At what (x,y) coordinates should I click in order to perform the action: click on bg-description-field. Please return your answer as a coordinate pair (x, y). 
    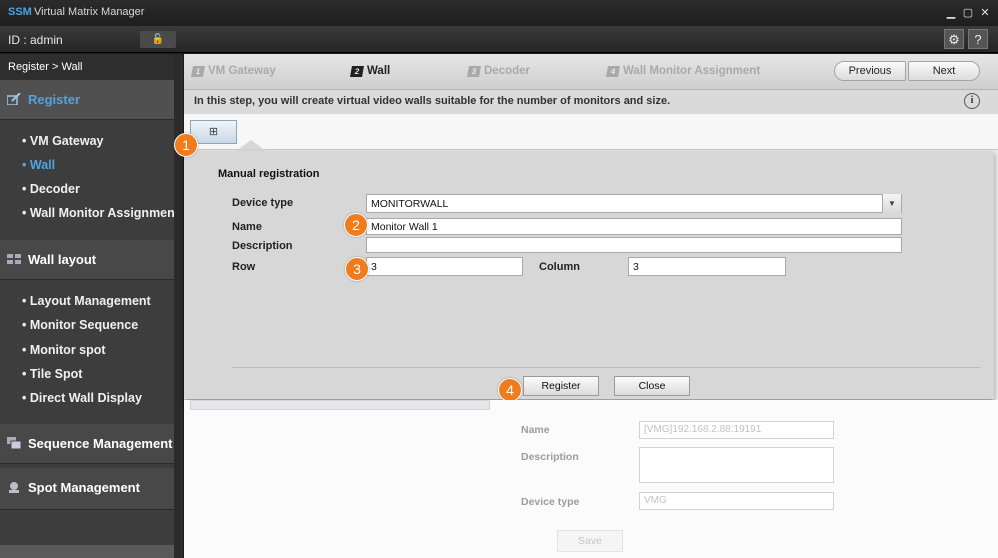
    Looking at the image, I should click on (736, 465).